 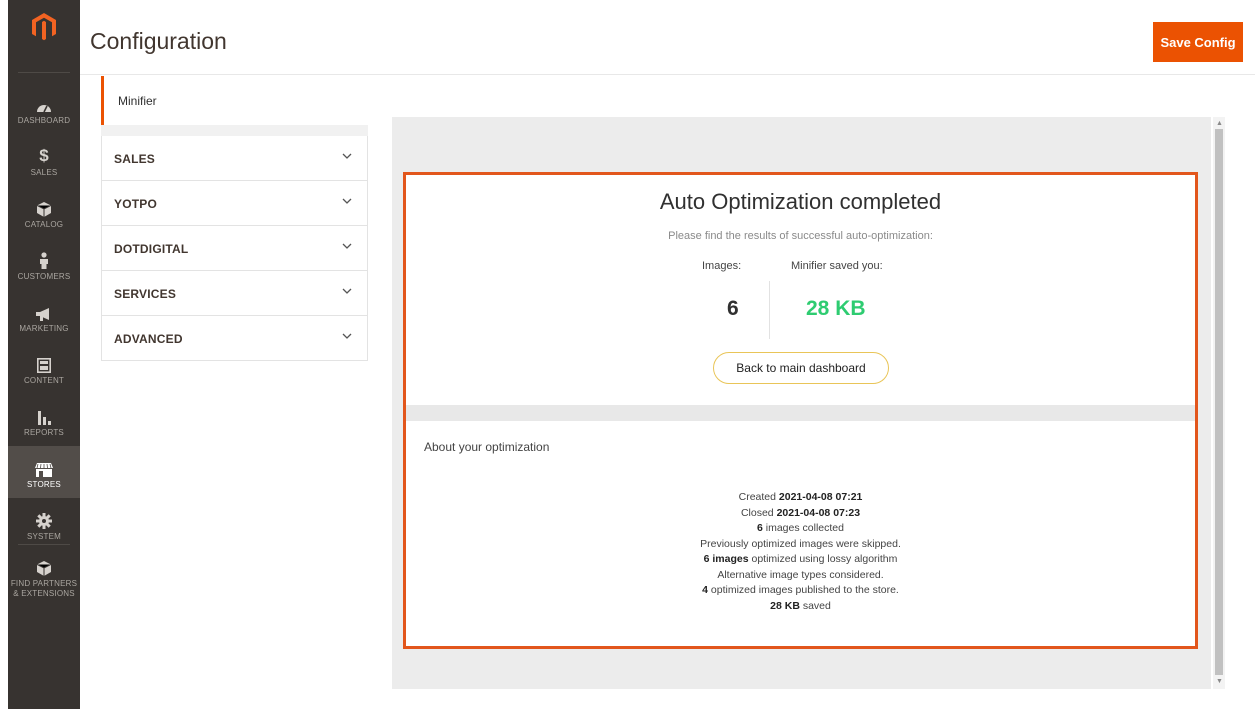 What do you see at coordinates (44, 518) in the screenshot?
I see `gear-icon` at bounding box center [44, 518].